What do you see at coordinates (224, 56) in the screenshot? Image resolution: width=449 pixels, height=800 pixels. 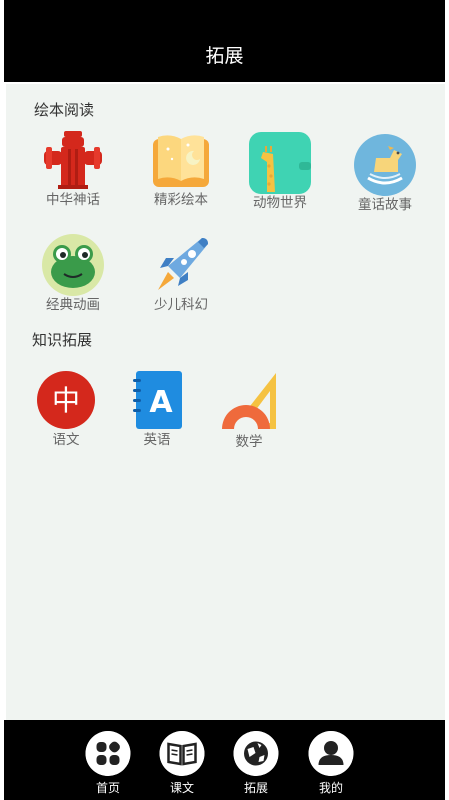 I see `page-title: 拓展` at bounding box center [224, 56].